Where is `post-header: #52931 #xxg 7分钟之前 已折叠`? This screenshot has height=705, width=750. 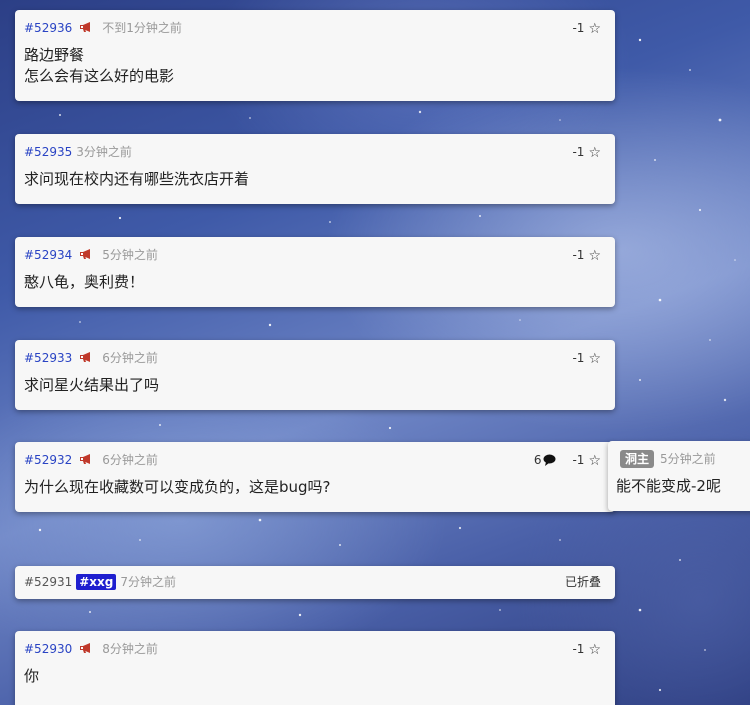 post-header: #52931 #xxg 7分钟之前 已折叠 is located at coordinates (312, 582).